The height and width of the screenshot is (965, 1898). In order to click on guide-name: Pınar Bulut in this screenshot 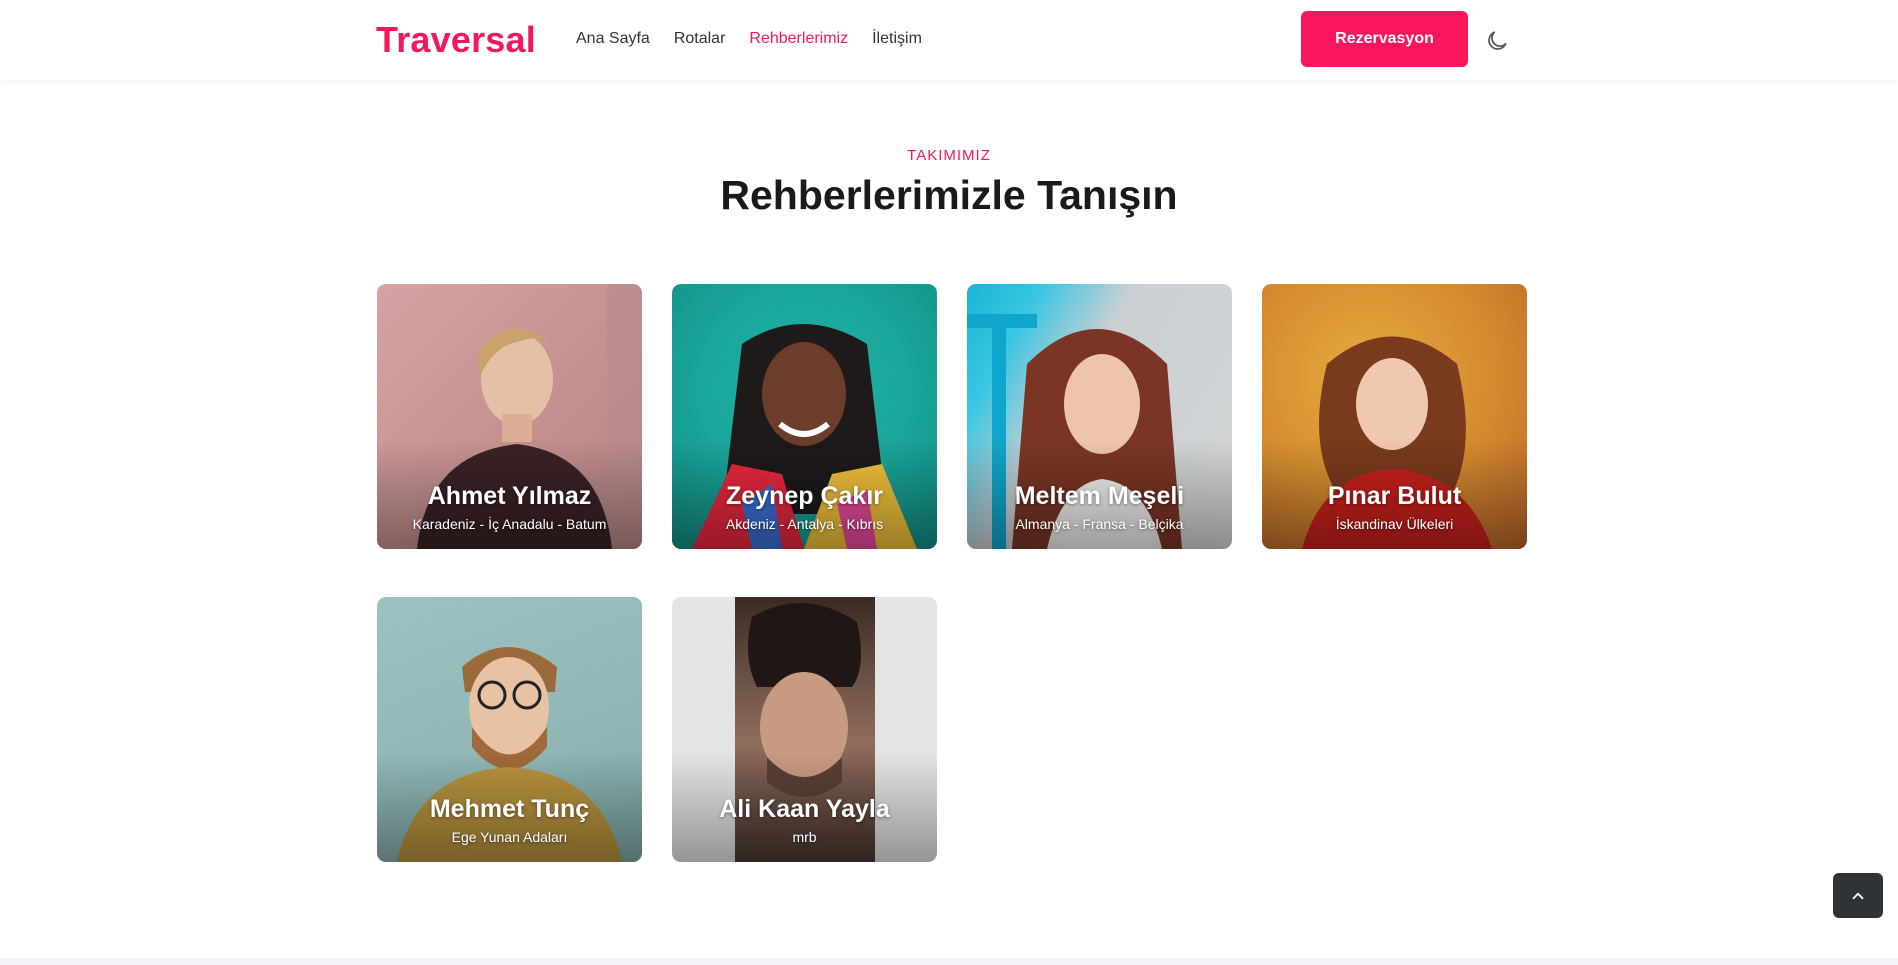, I will do `click(1394, 496)`.